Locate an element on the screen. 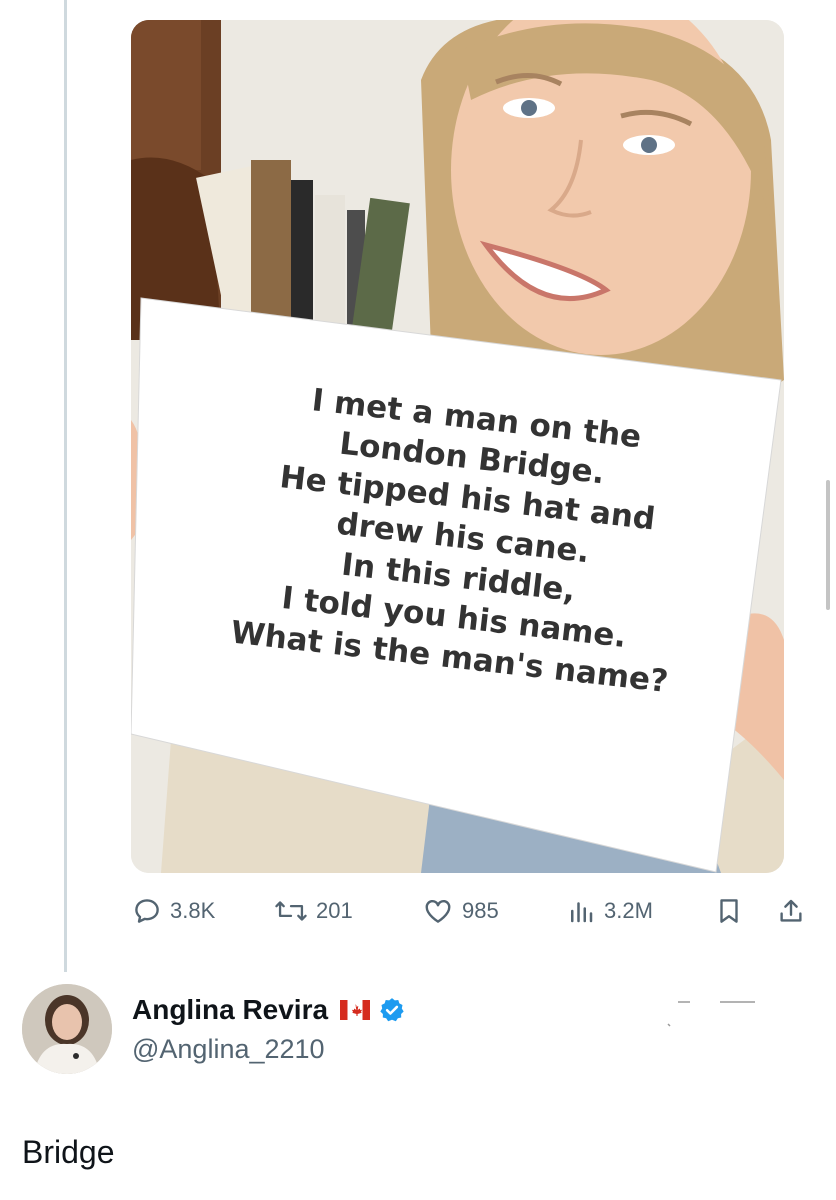 The width and height of the screenshot is (836, 1200). reply-name-row: Anglina Revira is located at coordinates (269, 1010).